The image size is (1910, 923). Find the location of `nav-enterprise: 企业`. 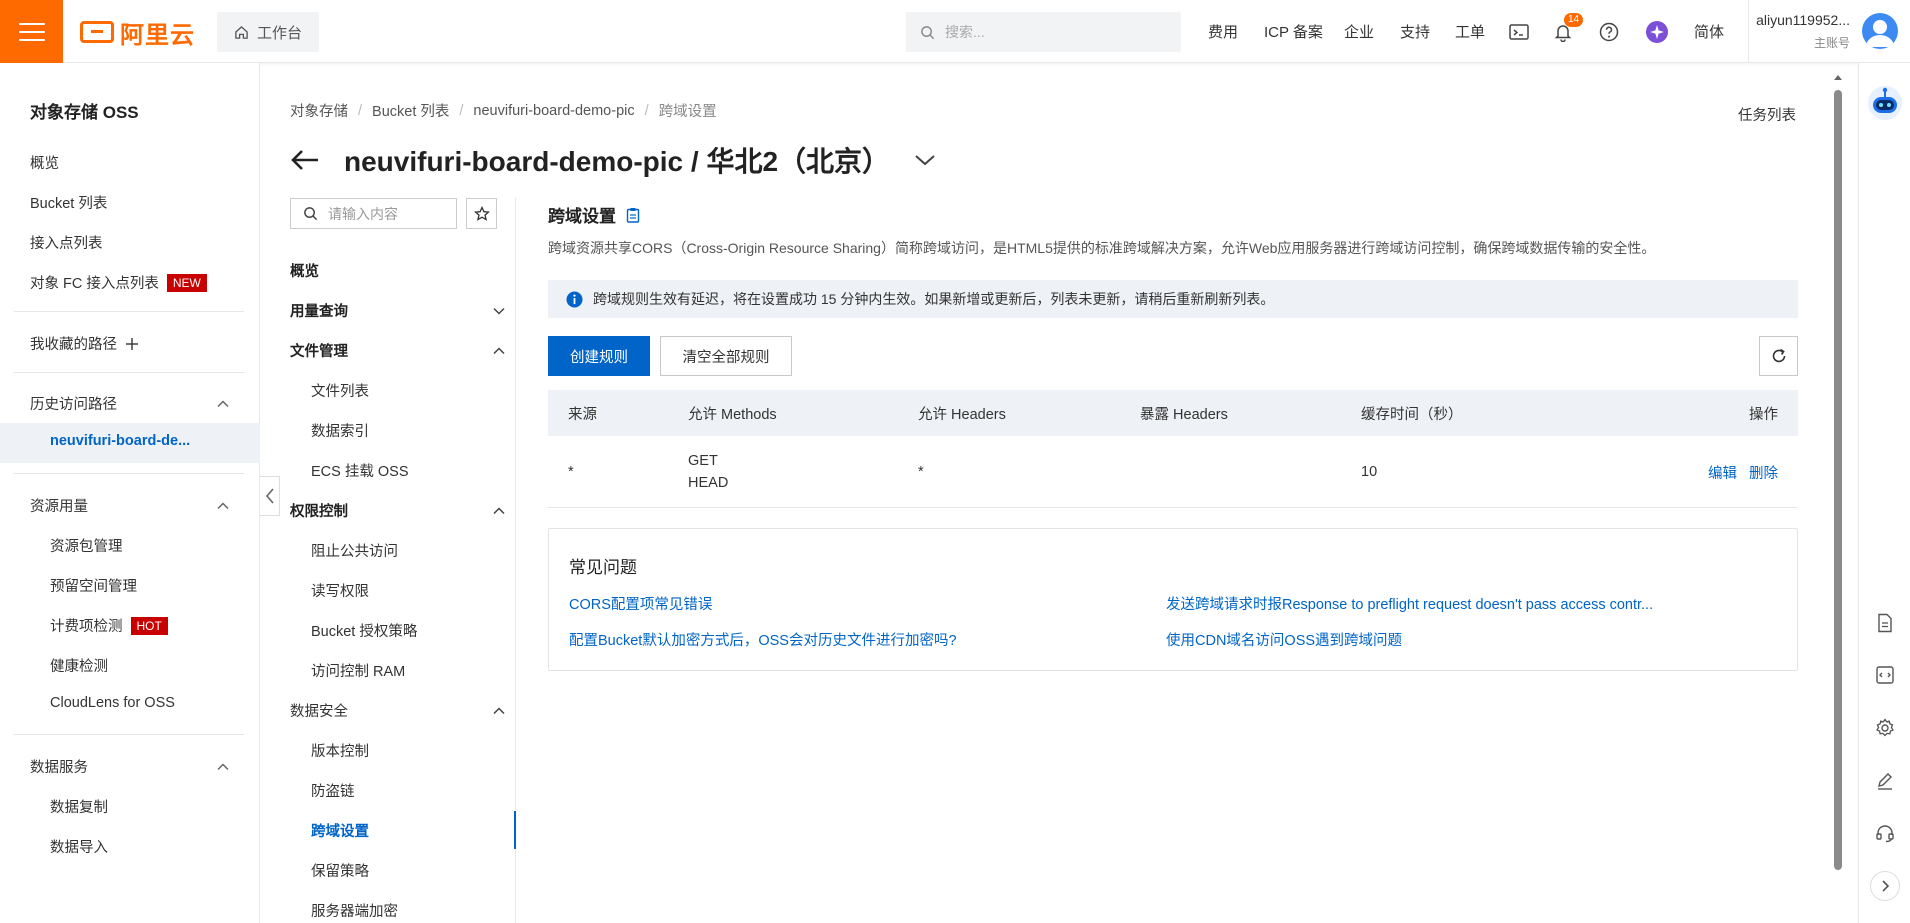

nav-enterprise: 企业 is located at coordinates (1359, 31).